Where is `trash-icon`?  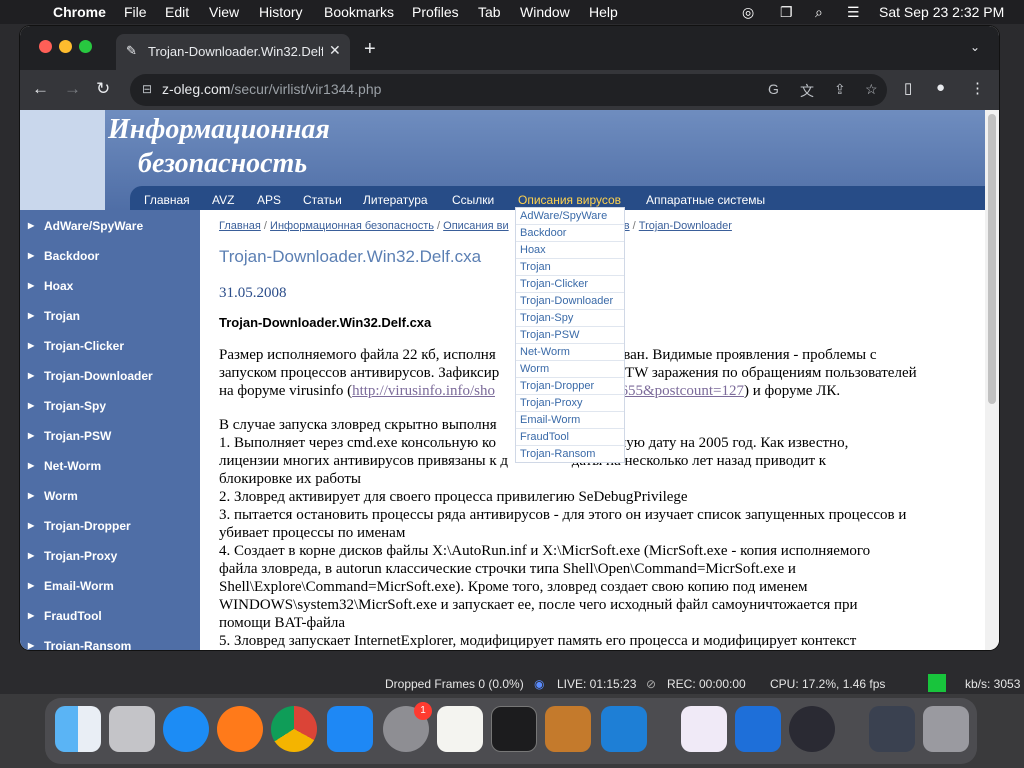 trash-icon is located at coordinates (946, 729).